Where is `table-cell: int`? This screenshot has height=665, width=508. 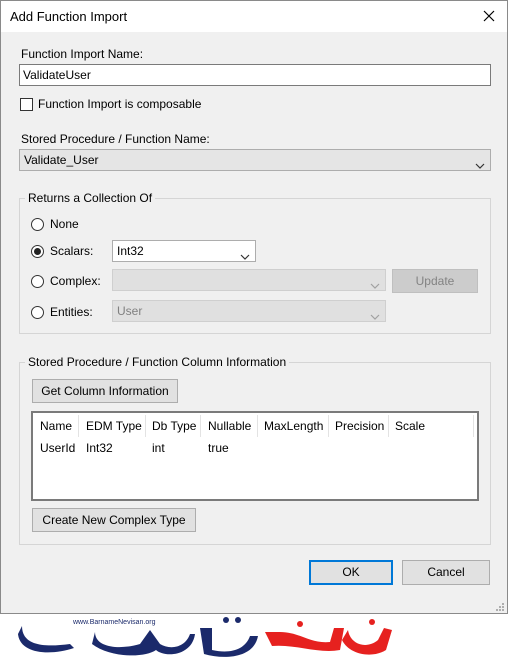 table-cell: int is located at coordinates (158, 448).